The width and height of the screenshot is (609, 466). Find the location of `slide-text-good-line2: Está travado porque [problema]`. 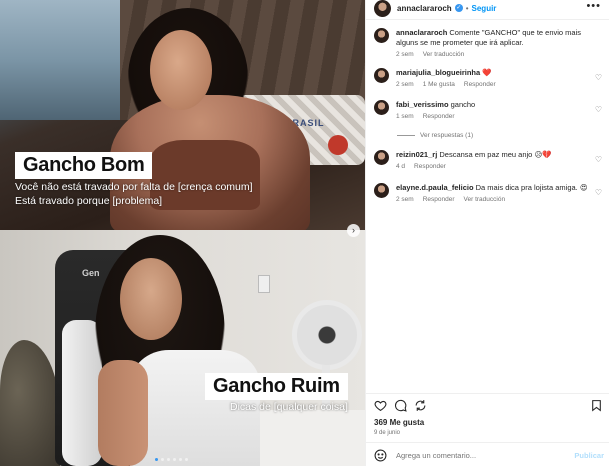

slide-text-good-line2: Está travado porque [problema] is located at coordinates (89, 201).